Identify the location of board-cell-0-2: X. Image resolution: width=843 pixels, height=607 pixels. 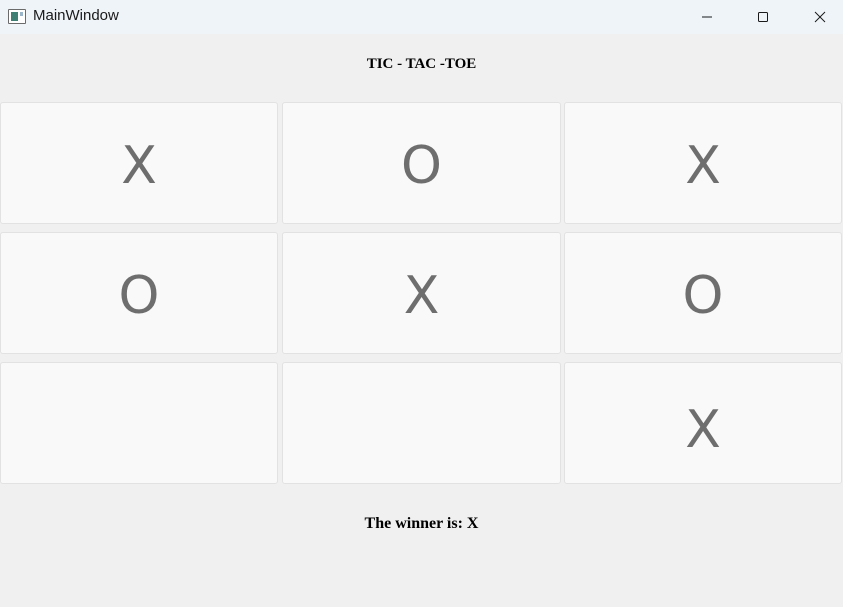
(703, 163).